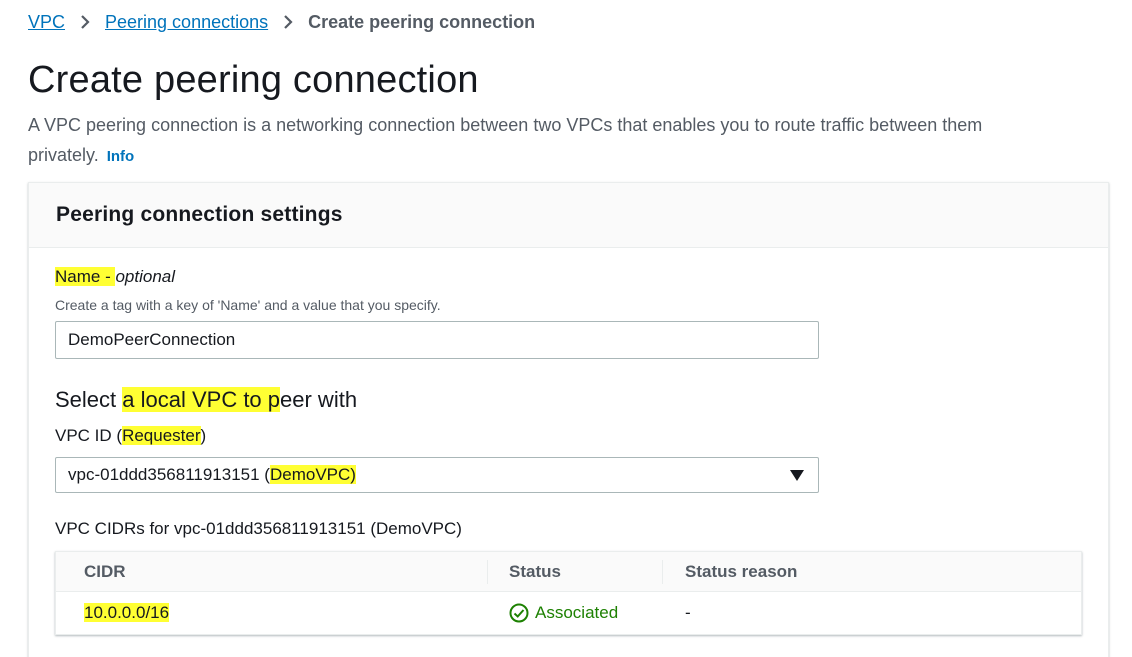 This screenshot has width=1132, height=657. Describe the element at coordinates (89, 435) in the screenshot. I see `vpc-id-label-pre: VPC ID (` at that location.